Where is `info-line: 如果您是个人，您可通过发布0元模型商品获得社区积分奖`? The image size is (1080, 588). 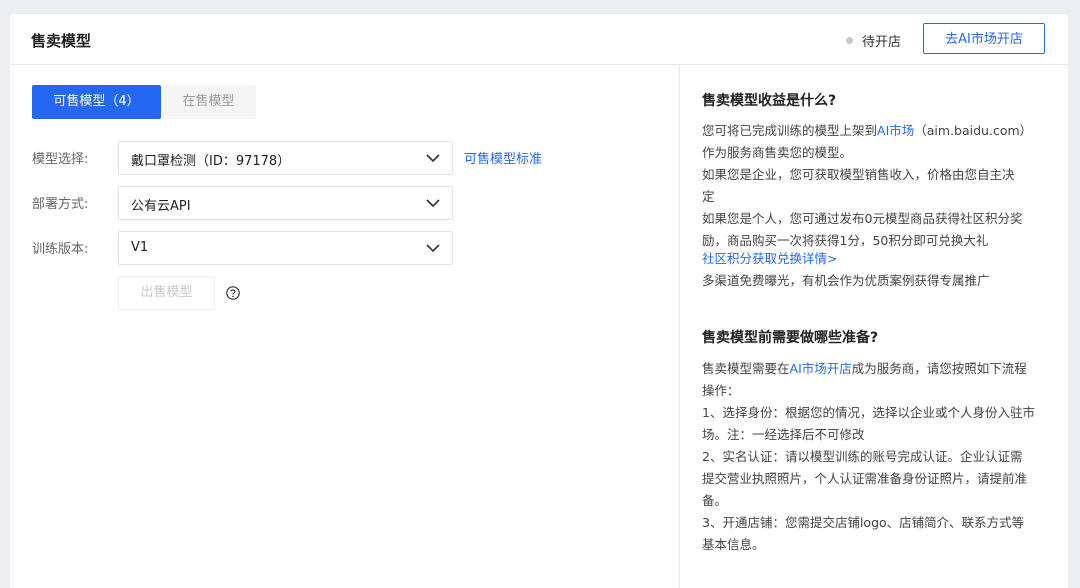 info-line: 如果您是个人，您可通过发布0元模型商品获得社区积分奖 is located at coordinates (862, 218).